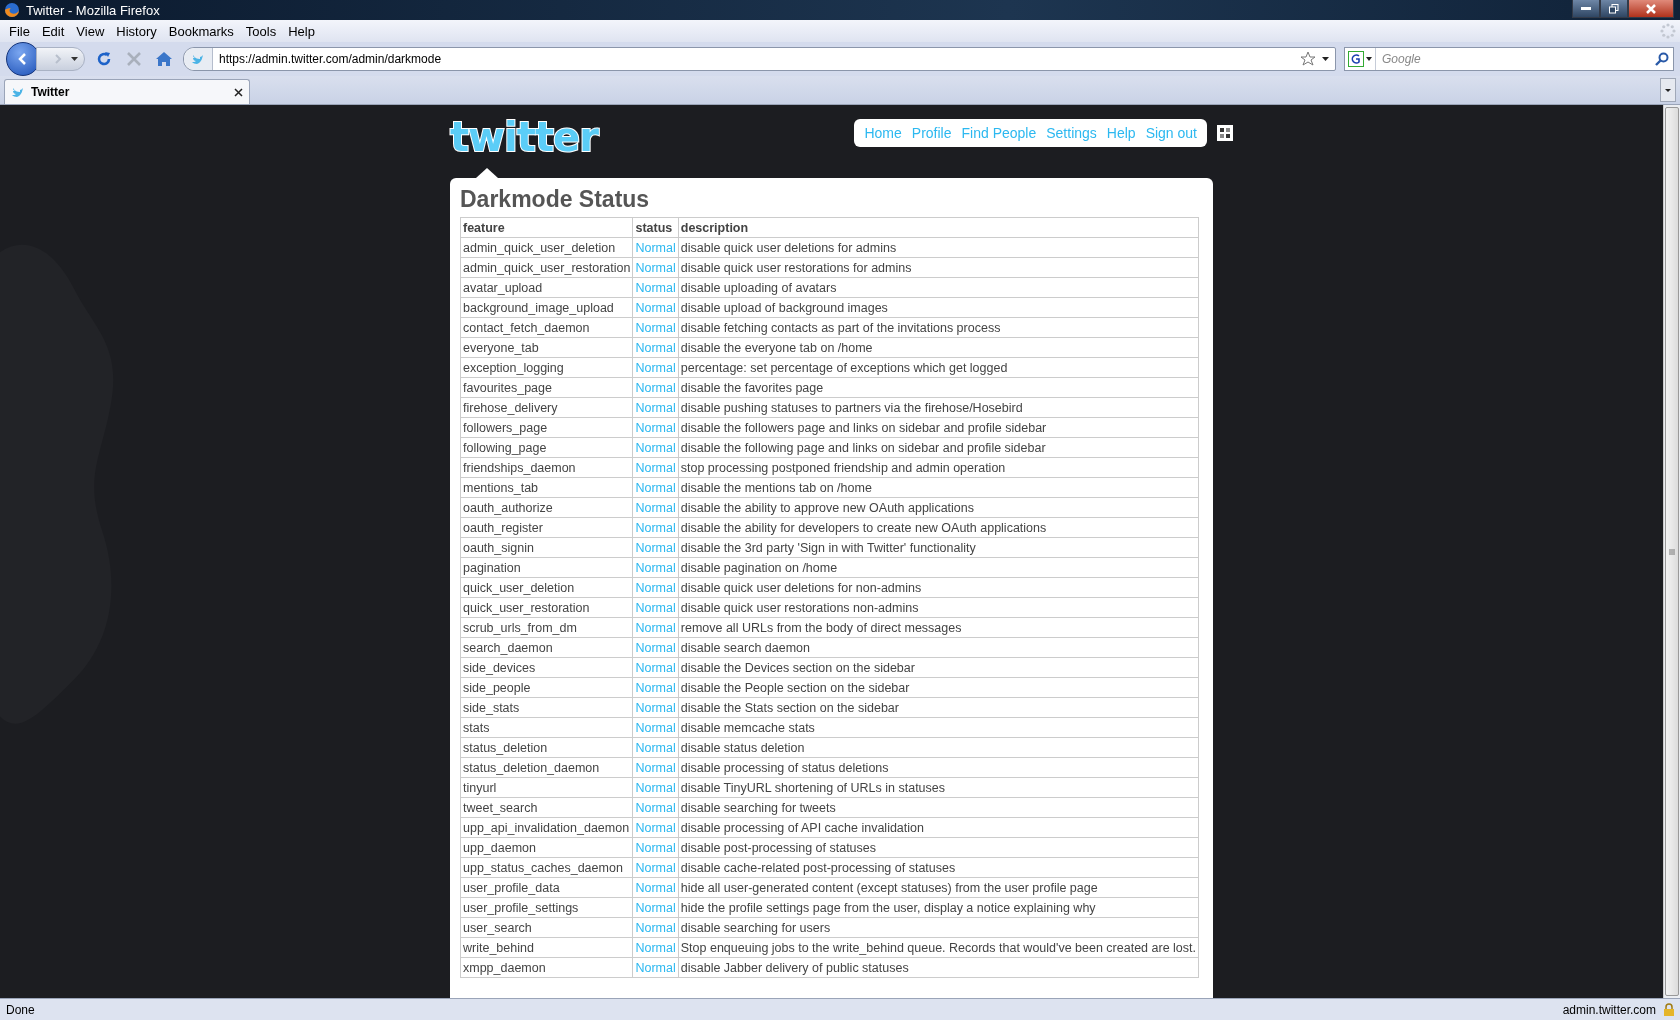  What do you see at coordinates (331, 59) in the screenshot?
I see `url-text: https://admin.twitter.com/admin/darkmode` at bounding box center [331, 59].